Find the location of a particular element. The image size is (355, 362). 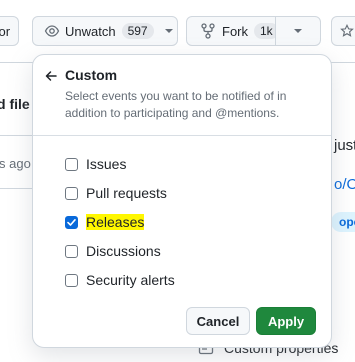

option-label: Pull requests is located at coordinates (126, 193).